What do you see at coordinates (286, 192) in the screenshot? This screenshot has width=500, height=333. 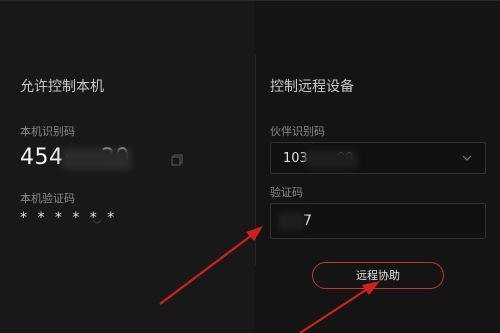 I see `verify-code-label: 验证码` at bounding box center [286, 192].